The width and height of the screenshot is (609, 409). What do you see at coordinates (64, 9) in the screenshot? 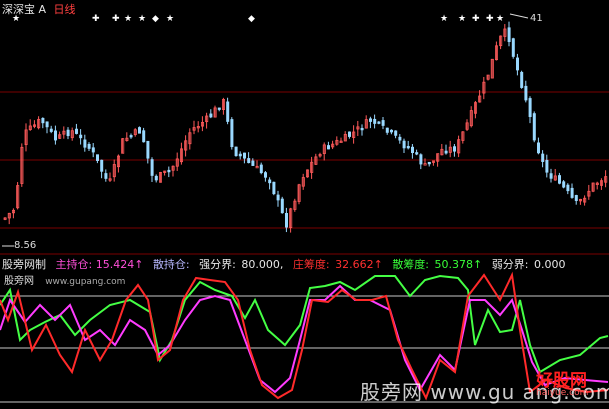
I see `period-label: 日线` at bounding box center [64, 9].